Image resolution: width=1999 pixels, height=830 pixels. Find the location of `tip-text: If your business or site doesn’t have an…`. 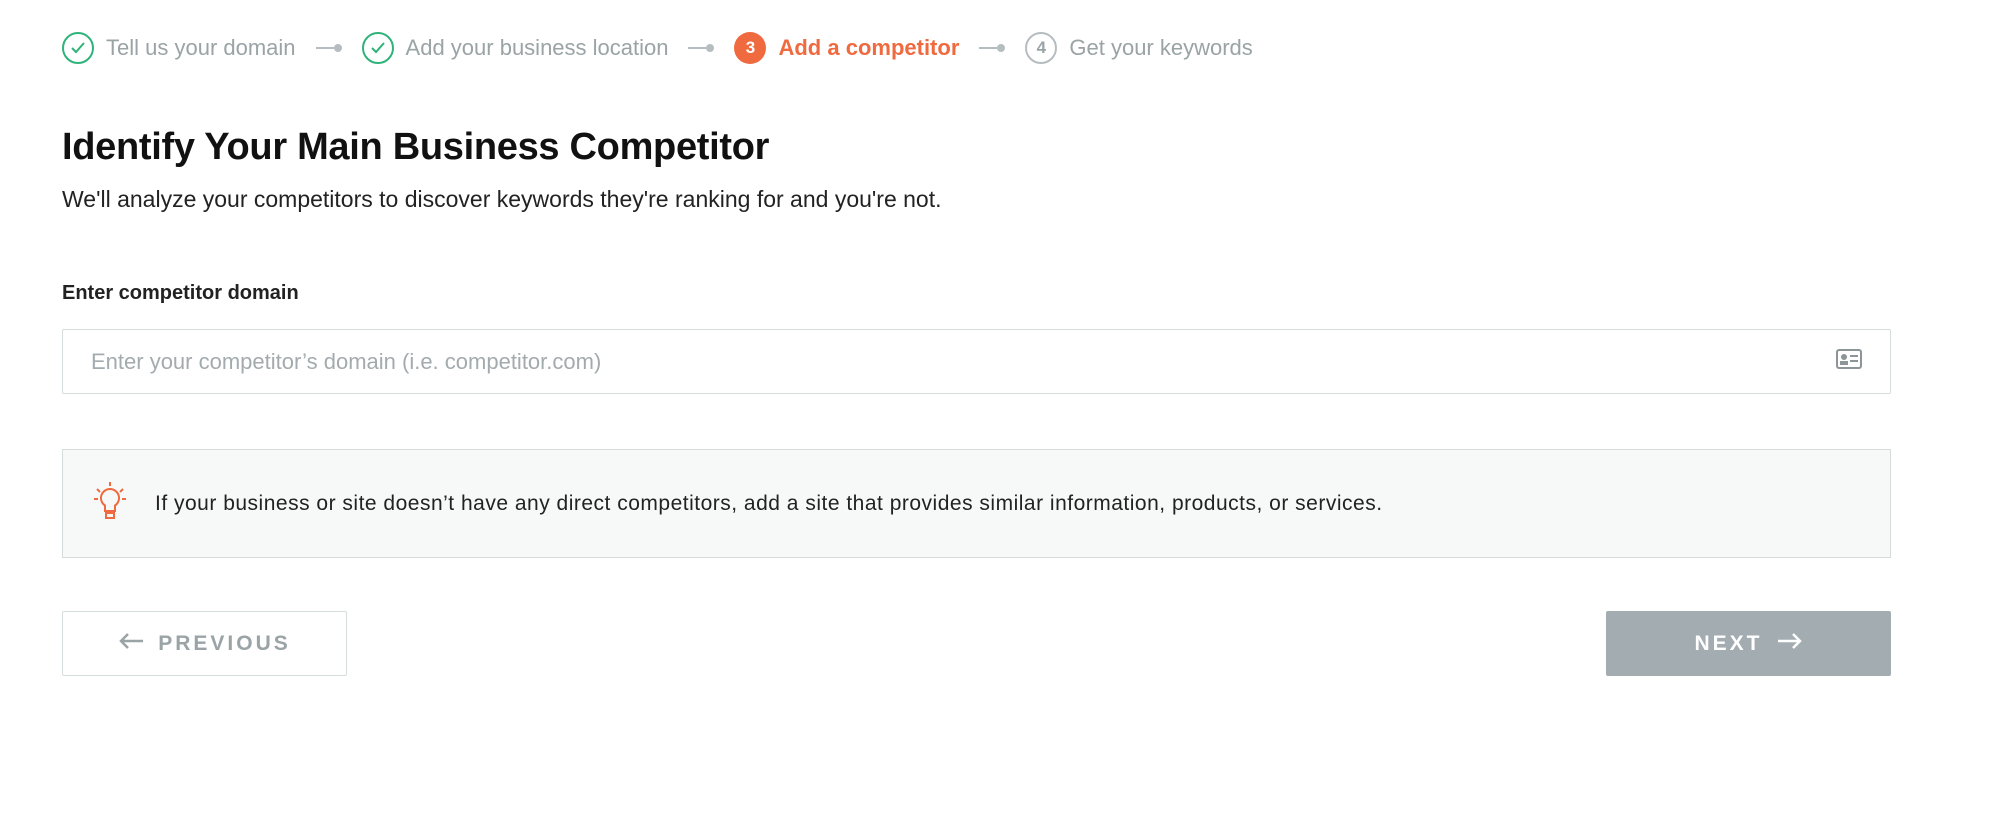

tip-text: If your business or site doesn’t have an… is located at coordinates (769, 503).